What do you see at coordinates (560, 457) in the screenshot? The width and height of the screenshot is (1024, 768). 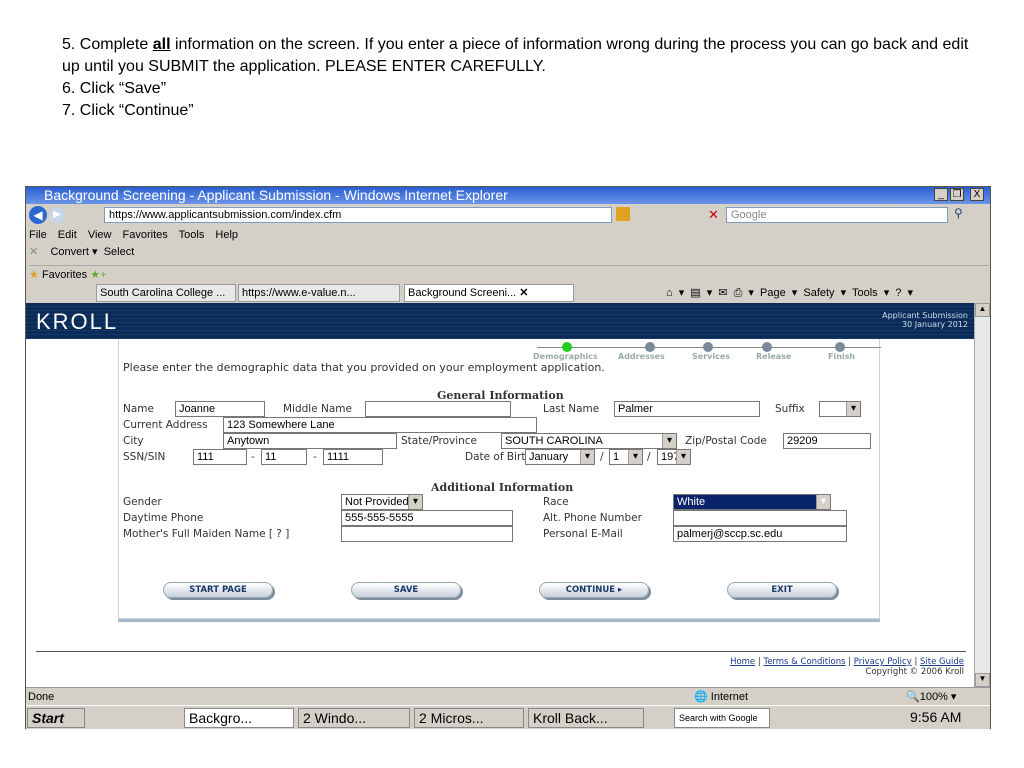 I see `dob-month-select: January` at bounding box center [560, 457].